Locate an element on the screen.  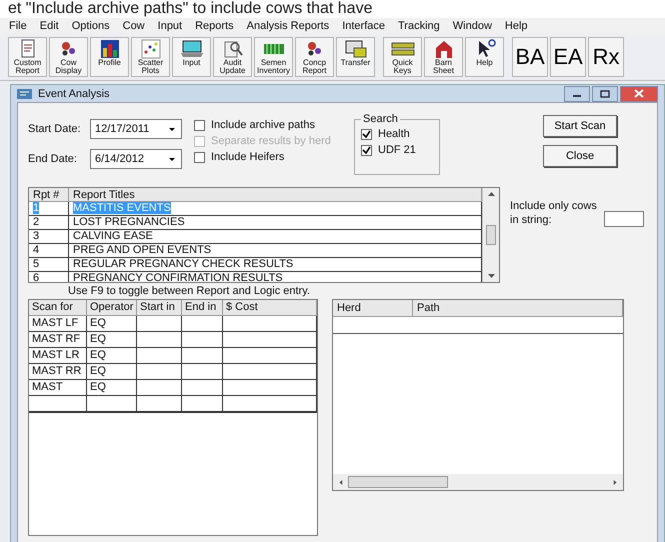
checkbox-label: Include Heifers is located at coordinates (247, 157).